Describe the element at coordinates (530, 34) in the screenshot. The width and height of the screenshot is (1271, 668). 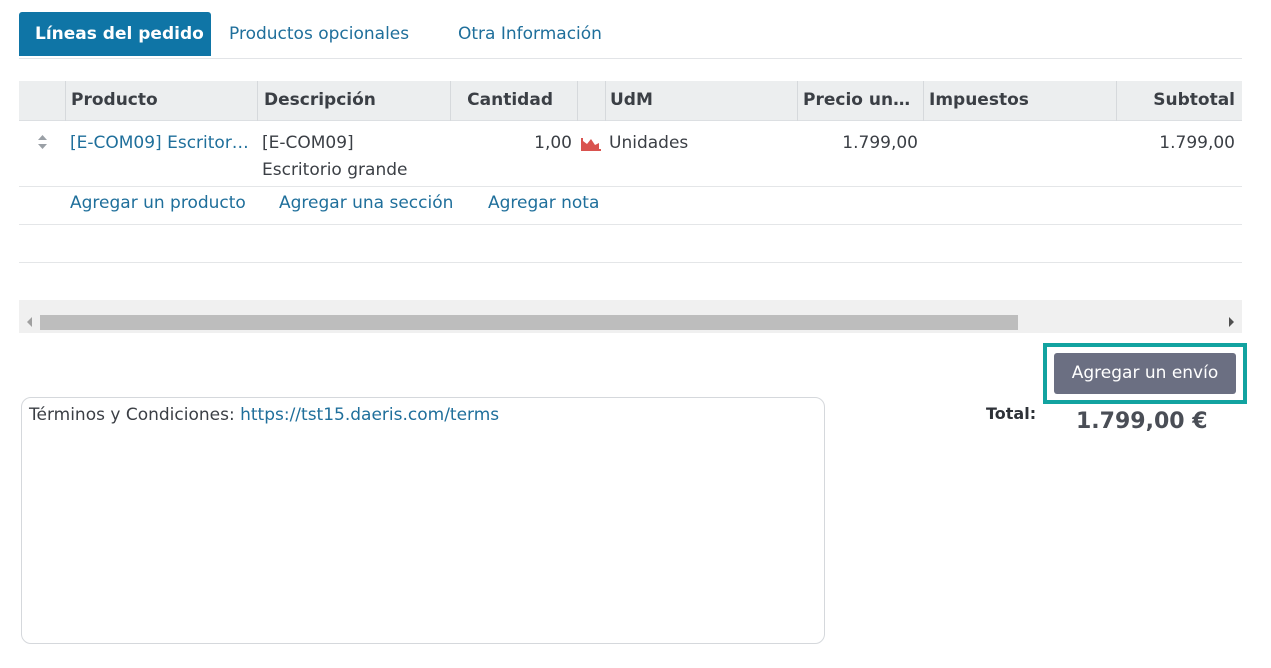
I see `tab-other-info: Otra Información` at that location.